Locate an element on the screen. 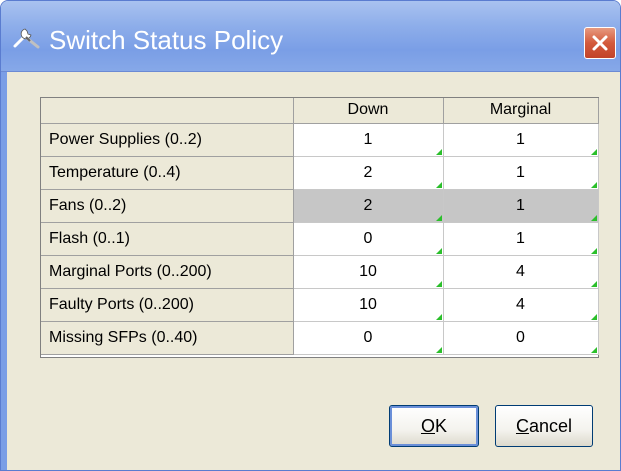  ok-button: OK is located at coordinates (434, 426).